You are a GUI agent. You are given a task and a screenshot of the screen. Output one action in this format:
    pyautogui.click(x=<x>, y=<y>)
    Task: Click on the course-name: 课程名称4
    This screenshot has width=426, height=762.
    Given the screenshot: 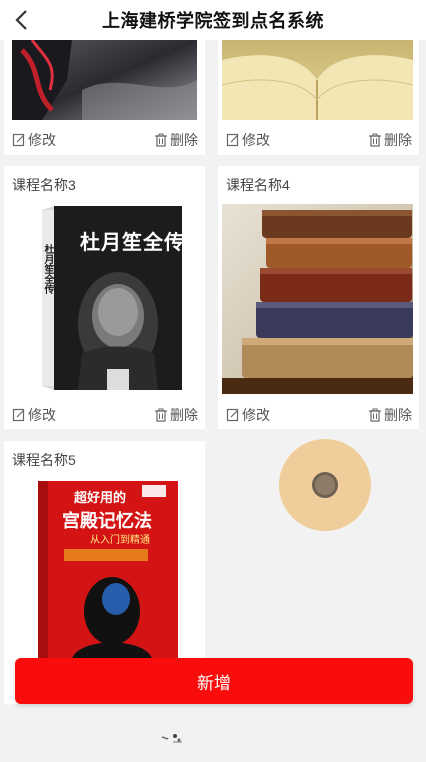 What is the action you would take?
    pyautogui.click(x=258, y=185)
    